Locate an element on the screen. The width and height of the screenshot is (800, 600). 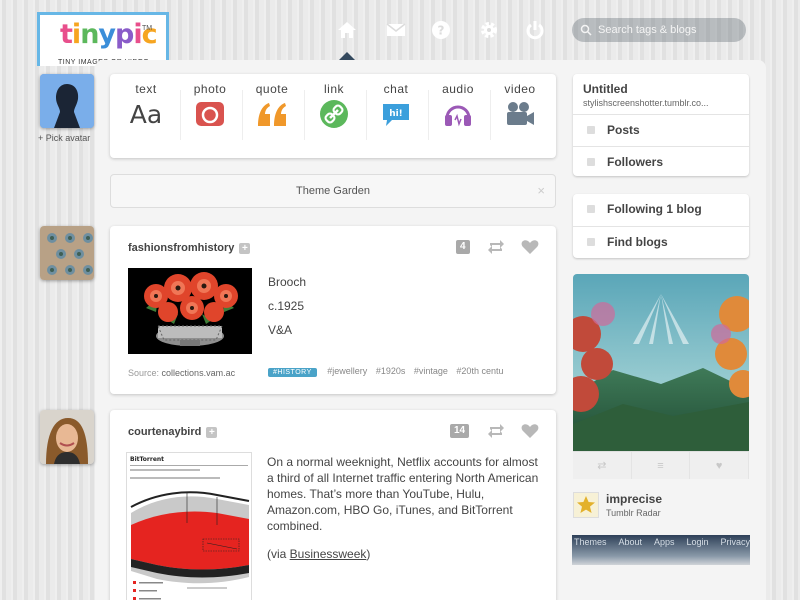
post-source: Source: collections.vam.ac is located at coordinates (182, 373).